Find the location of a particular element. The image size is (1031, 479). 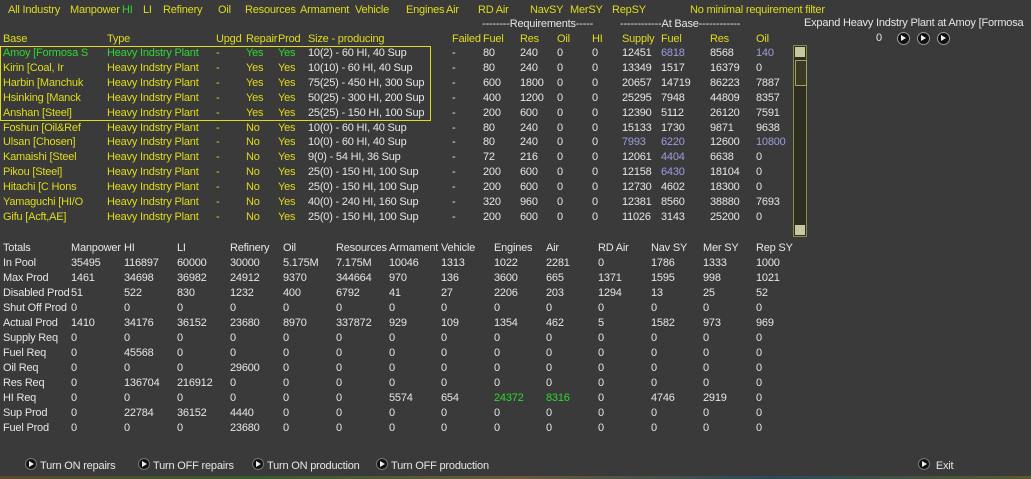

totals-value: 7.175M is located at coordinates (354, 263).